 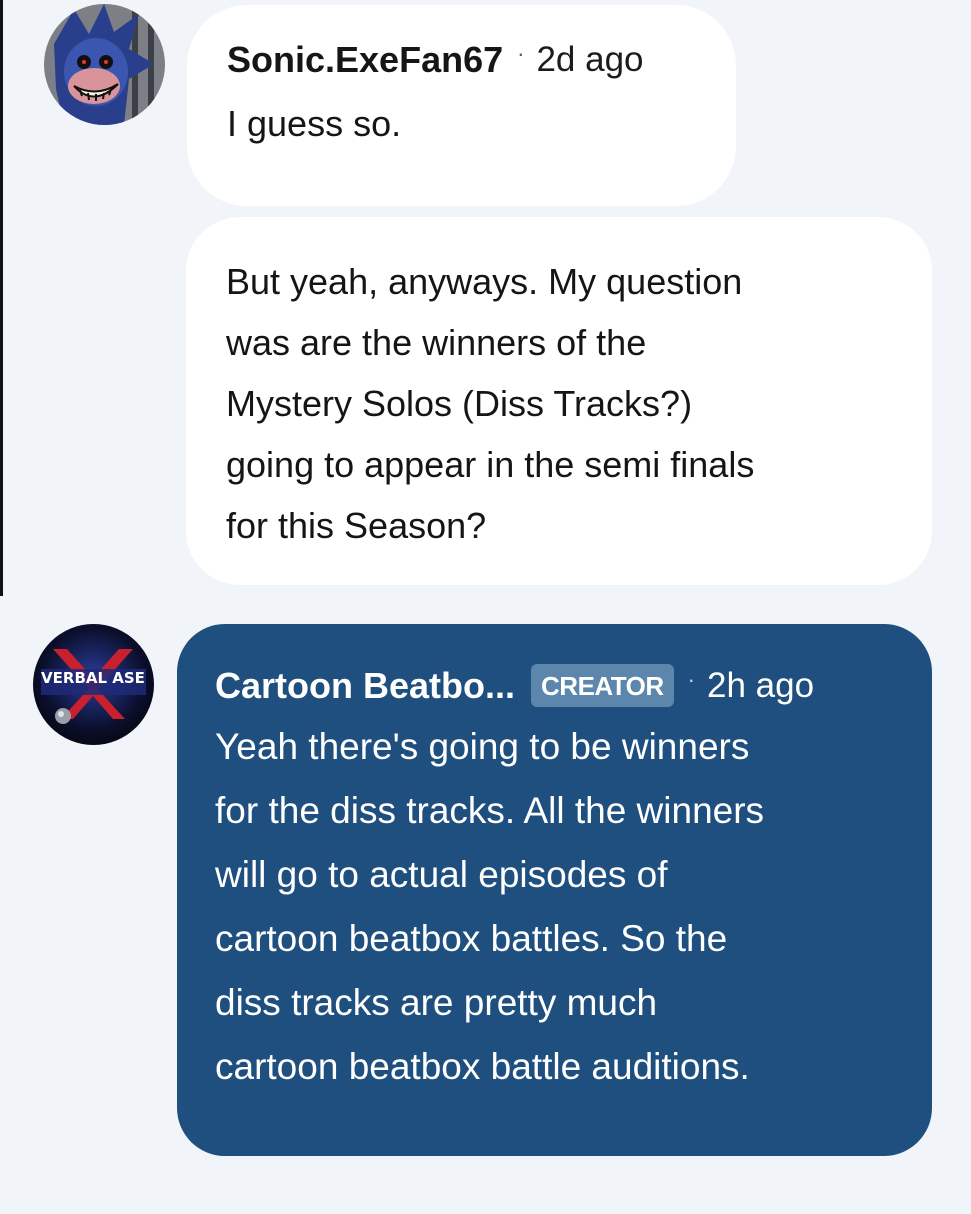 What do you see at coordinates (471, 938) in the screenshot?
I see `comment-text-line: cartoon beatbox battles. So the` at bounding box center [471, 938].